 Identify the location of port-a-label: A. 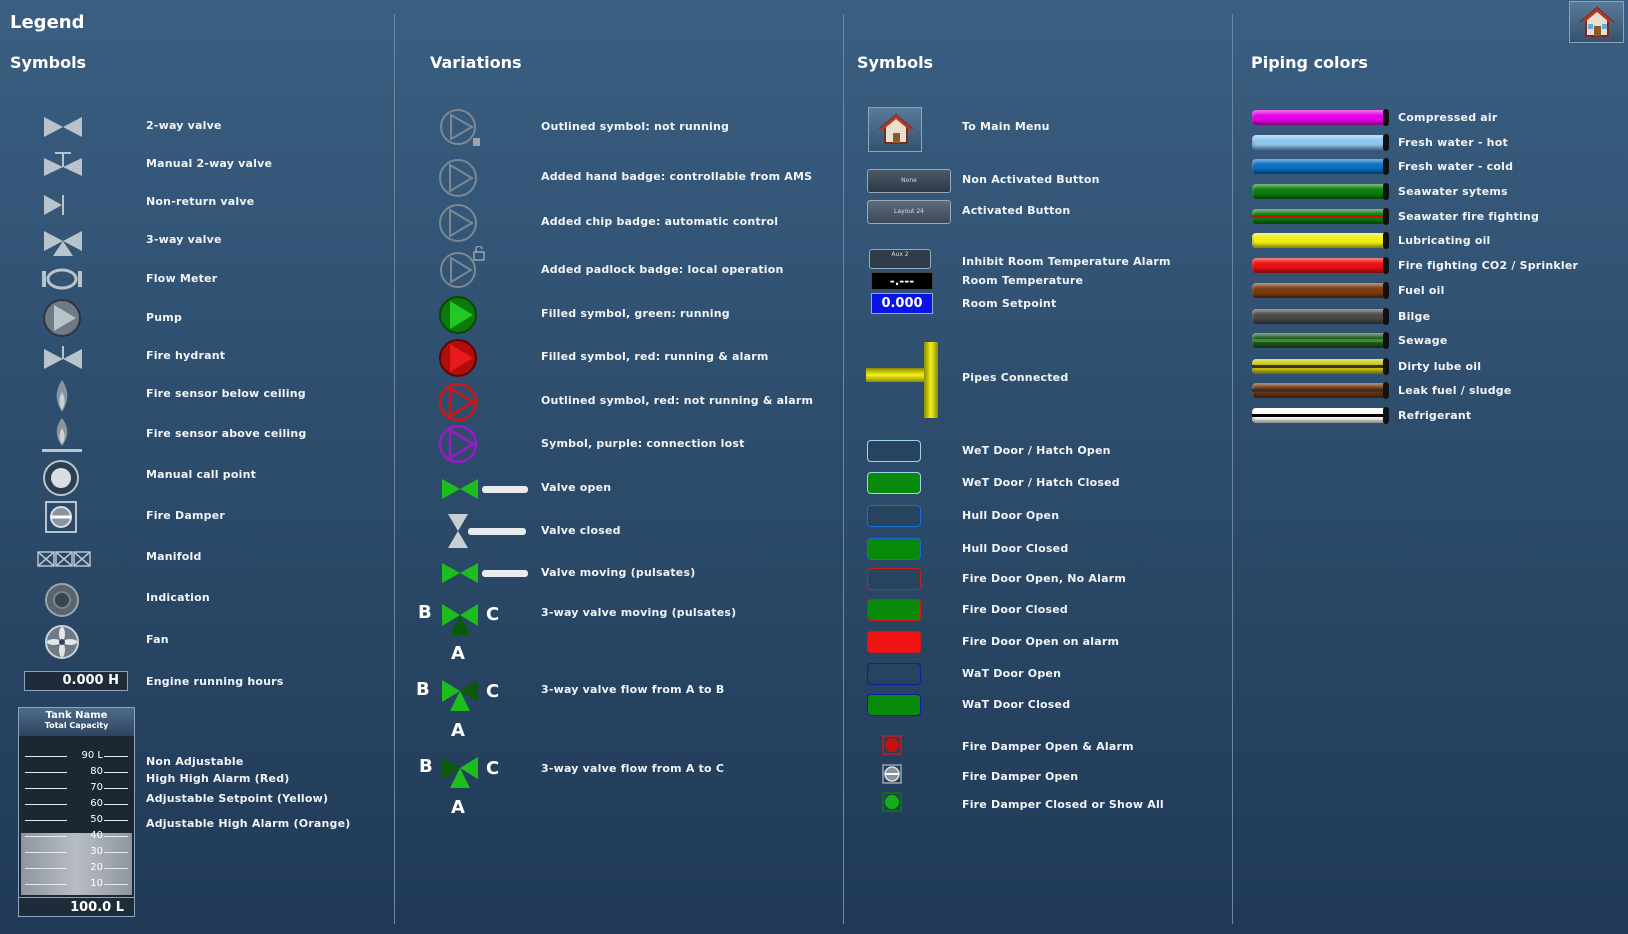
(458, 807).